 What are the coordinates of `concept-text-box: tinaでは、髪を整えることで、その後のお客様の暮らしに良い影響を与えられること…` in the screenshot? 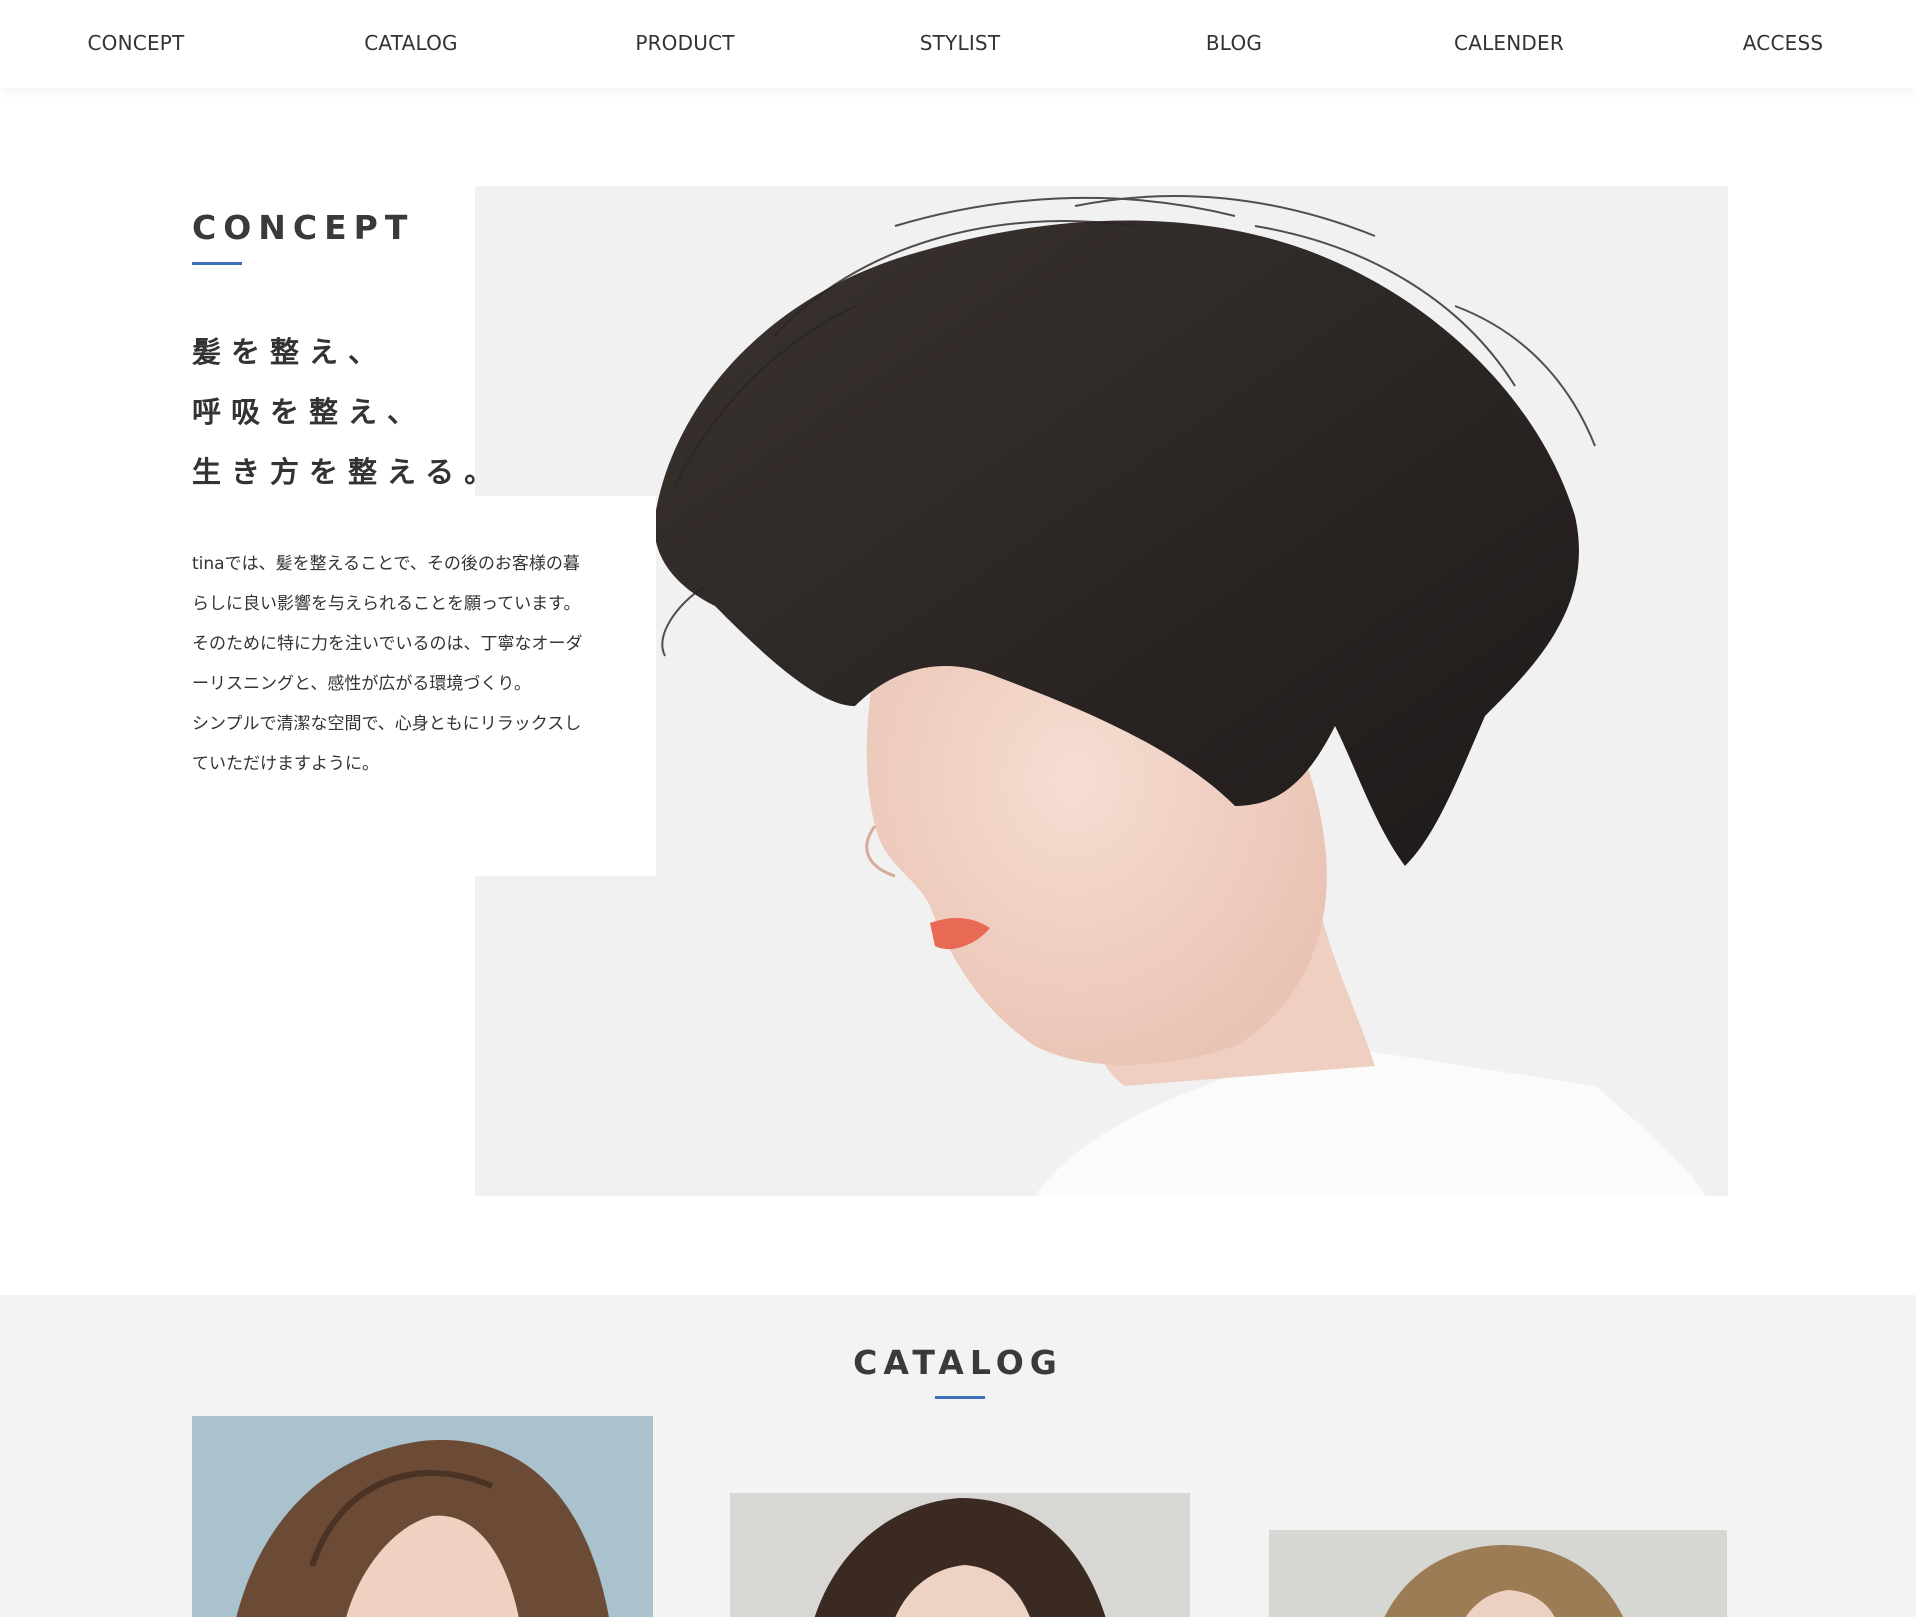 It's located at (424, 686).